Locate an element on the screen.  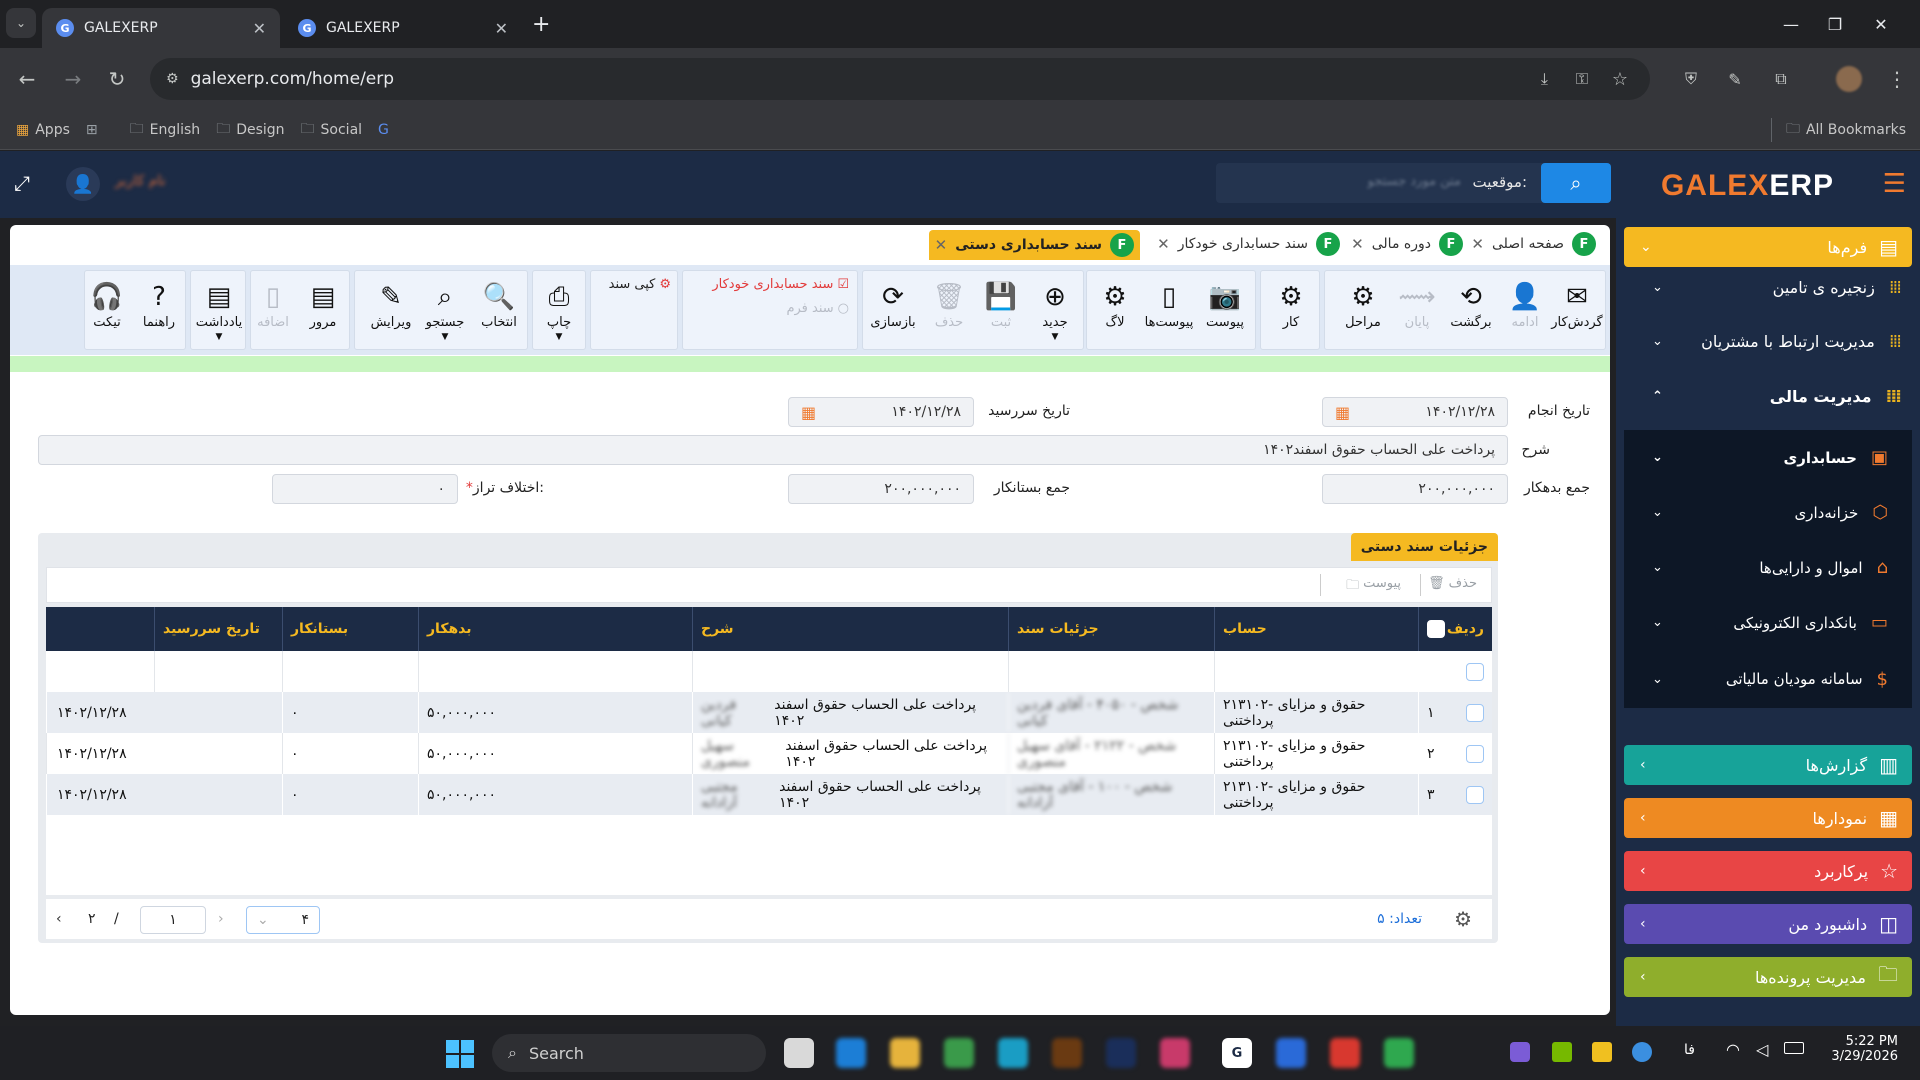
form-doc-option: سند فرم ○ is located at coordinates (817, 308).